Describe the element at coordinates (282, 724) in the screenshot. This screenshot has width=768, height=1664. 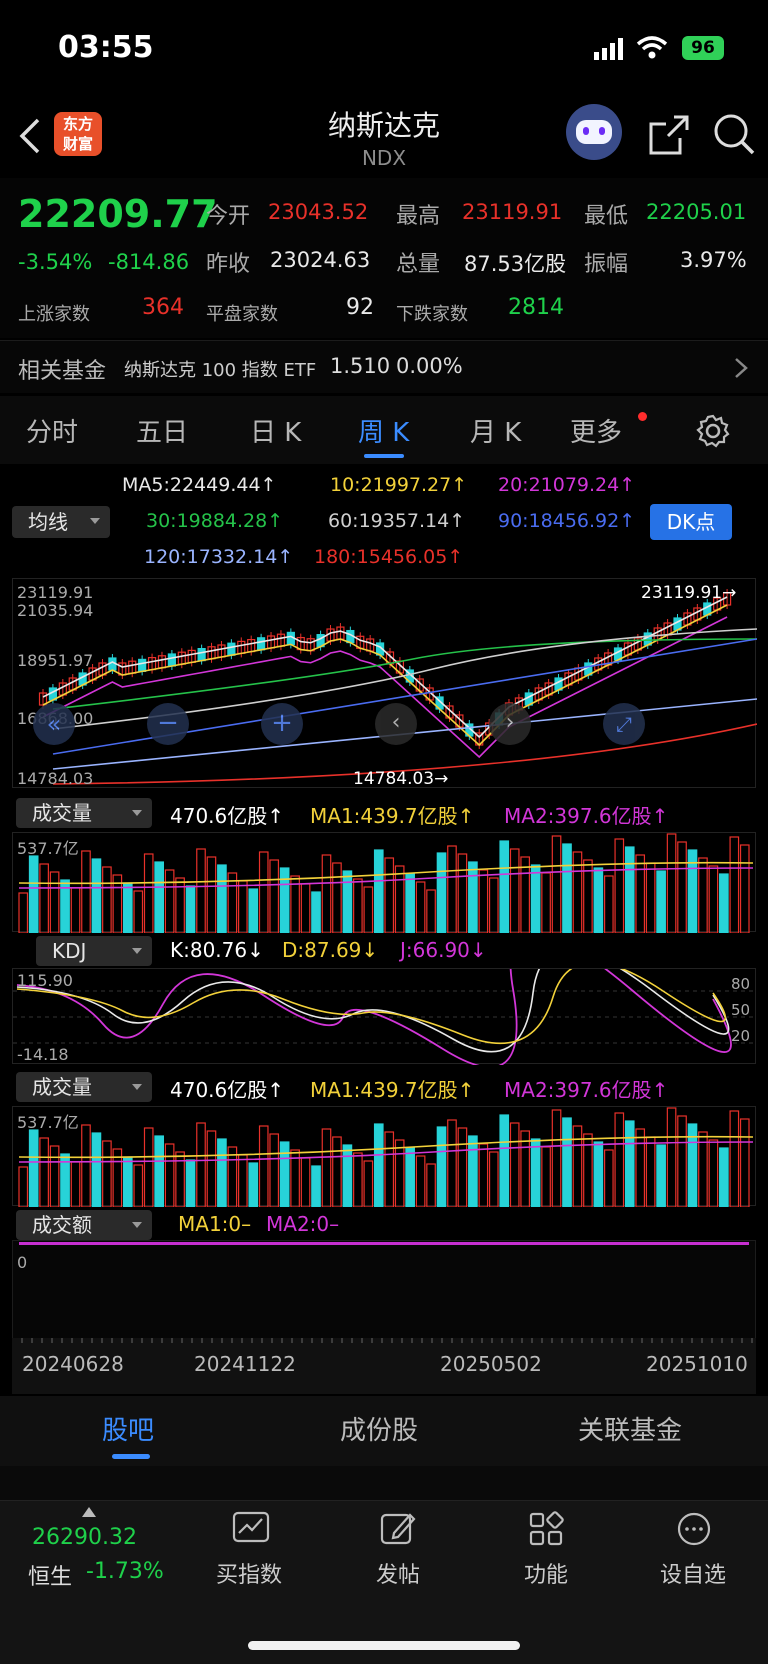
I see `zoom-in-button: +` at that location.